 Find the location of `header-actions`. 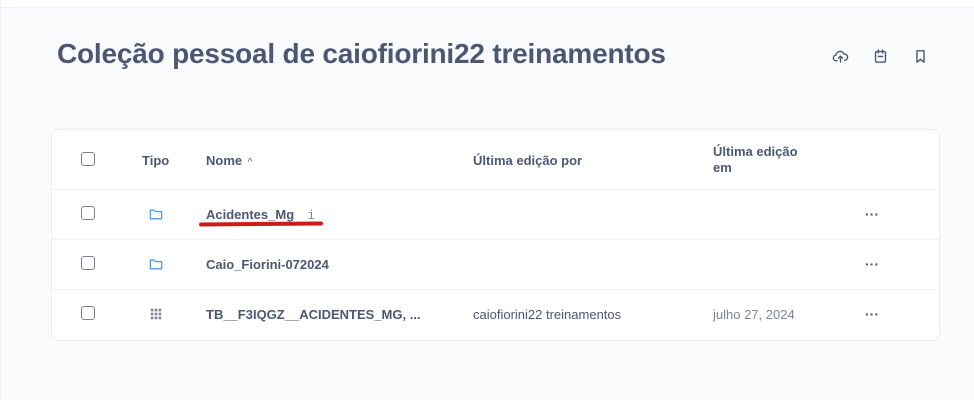

header-actions is located at coordinates (892, 56).